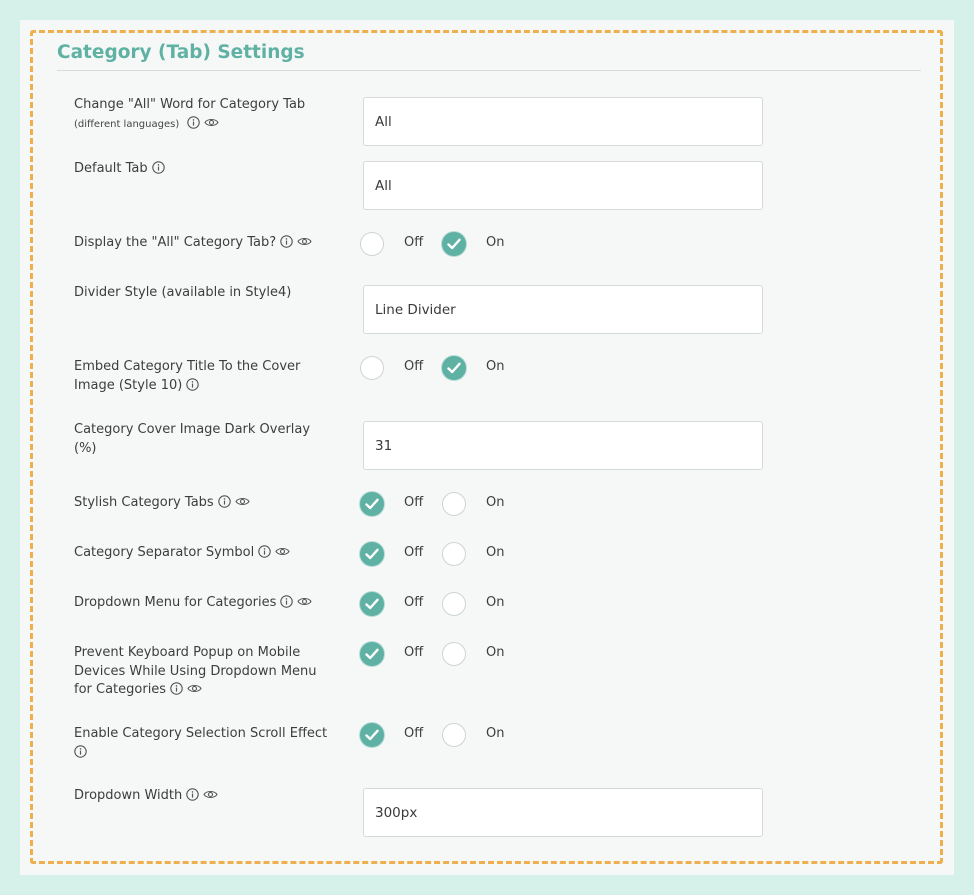  What do you see at coordinates (181, 52) in the screenshot?
I see `section-title: Category (Tab) Settings` at bounding box center [181, 52].